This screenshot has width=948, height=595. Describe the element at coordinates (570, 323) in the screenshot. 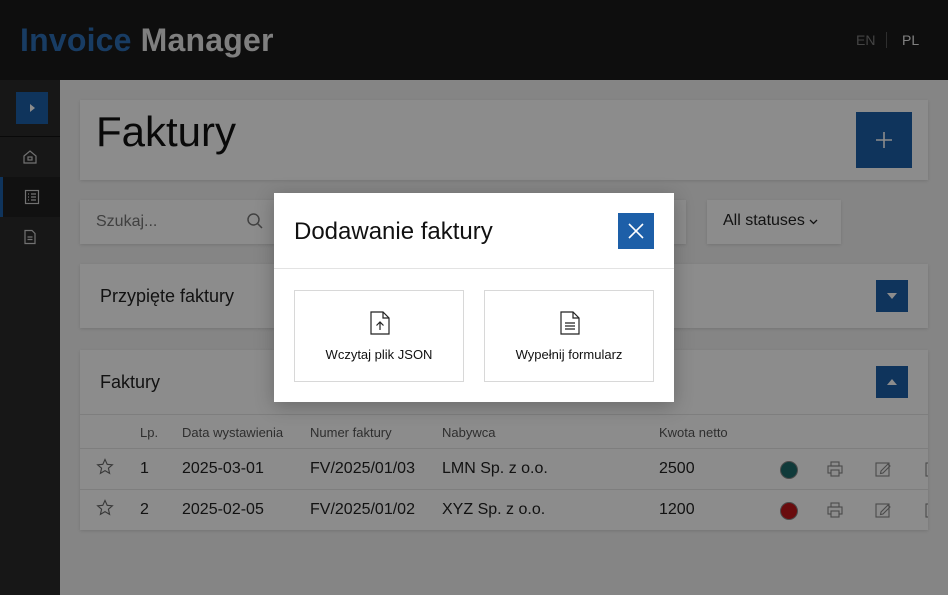

I see `file-form-icon` at that location.